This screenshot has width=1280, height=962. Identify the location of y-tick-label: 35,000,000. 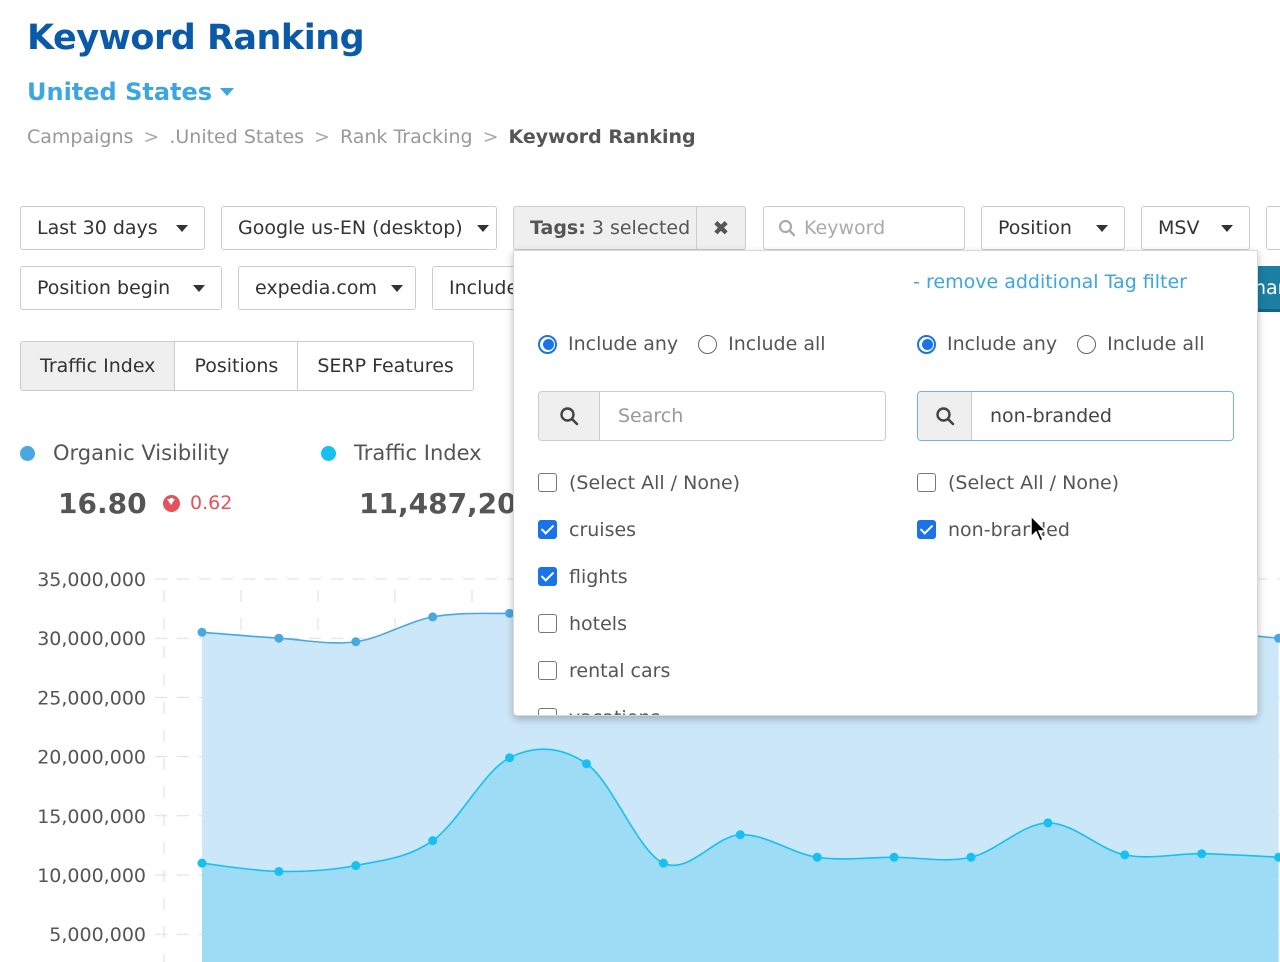
(91, 580).